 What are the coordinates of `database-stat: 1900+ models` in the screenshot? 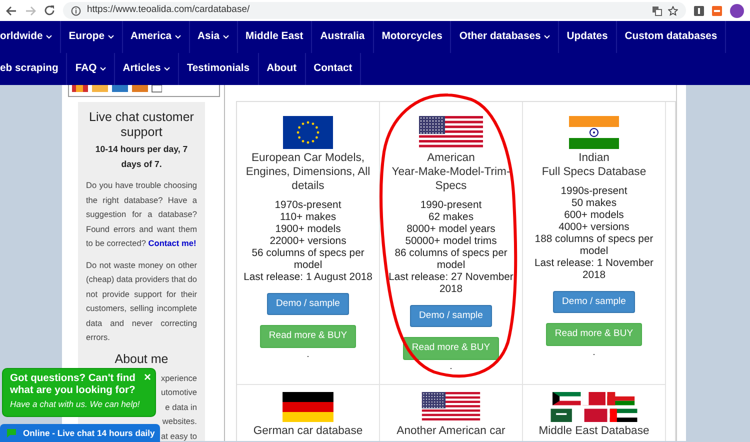 It's located at (308, 230).